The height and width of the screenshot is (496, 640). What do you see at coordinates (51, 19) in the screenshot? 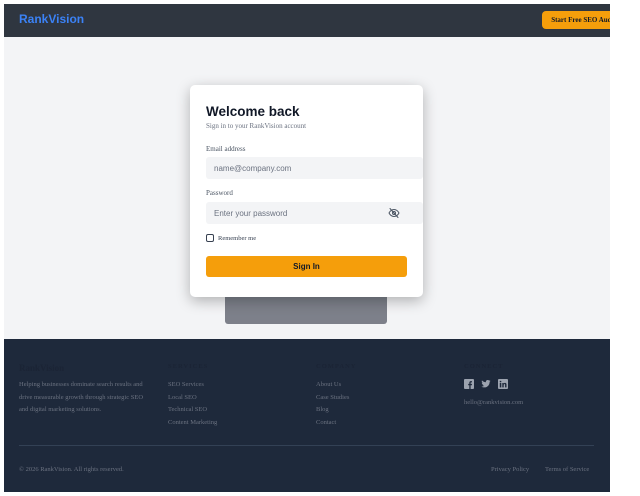
I see `brand-logo: RankVision` at bounding box center [51, 19].